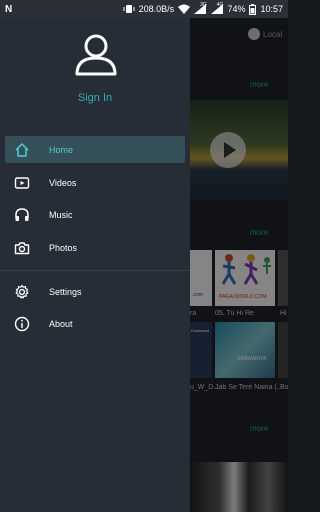 This screenshot has width=320, height=512. What do you see at coordinates (95, 182) in the screenshot?
I see `menu-item-videos: Videos` at bounding box center [95, 182].